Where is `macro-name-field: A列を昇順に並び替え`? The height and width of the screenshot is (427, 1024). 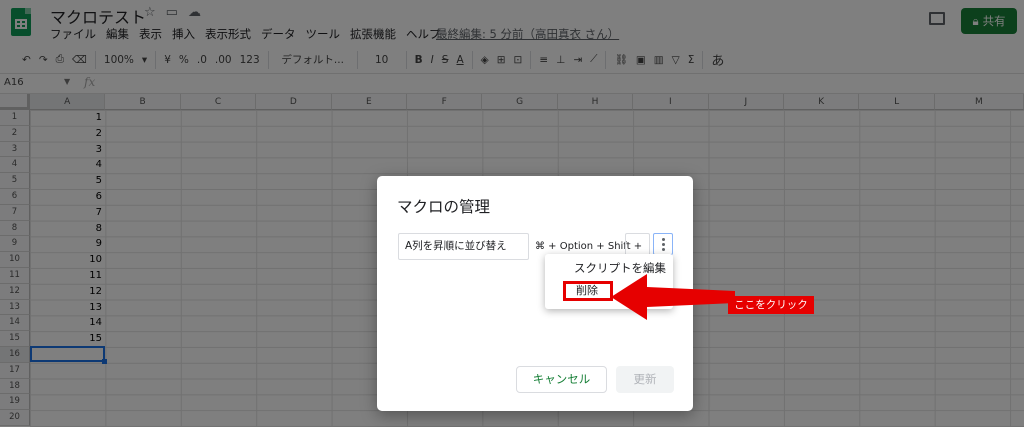 macro-name-field: A列を昇順に並び替え is located at coordinates (463, 246).